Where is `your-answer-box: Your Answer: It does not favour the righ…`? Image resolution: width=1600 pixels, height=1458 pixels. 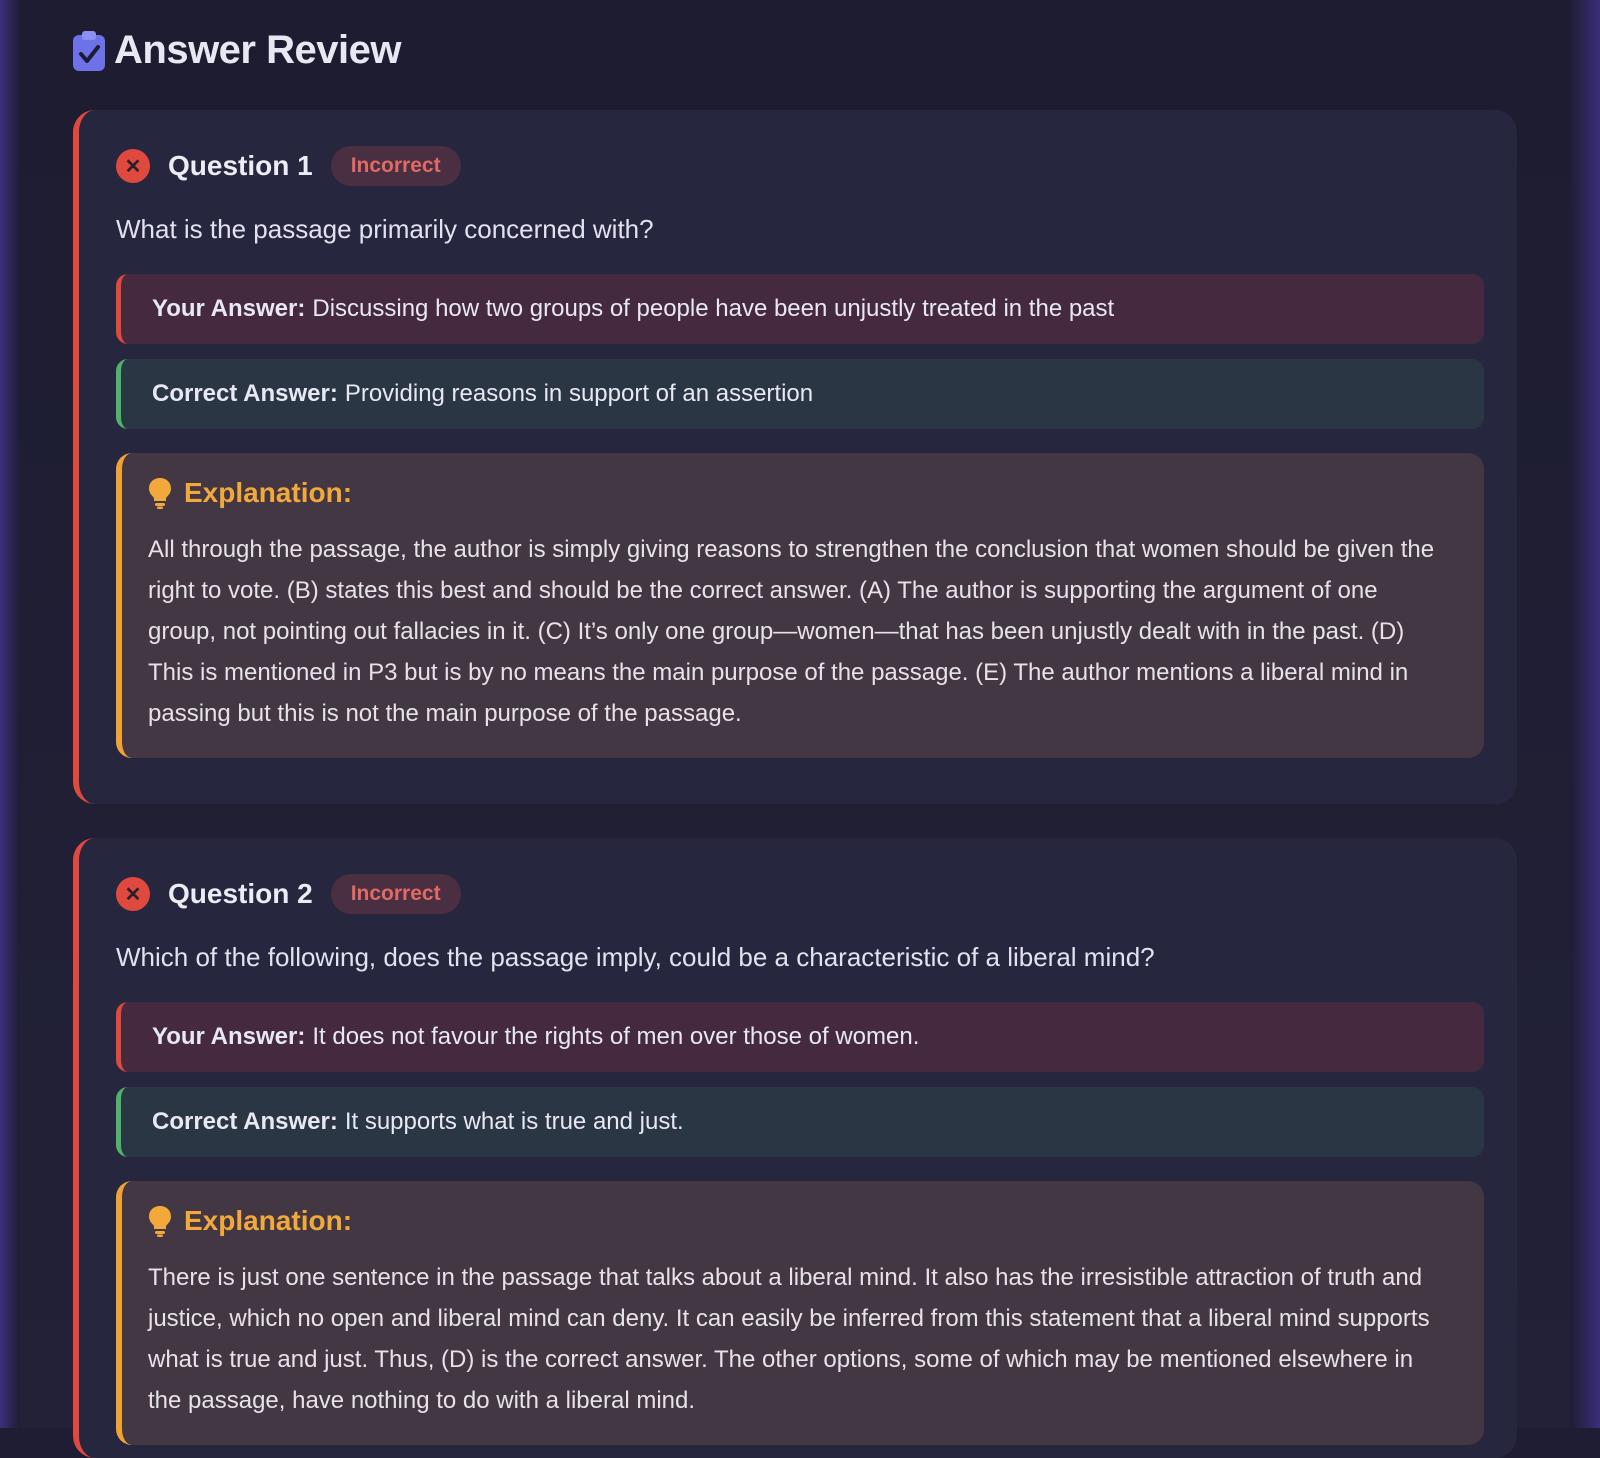 your-answer-box: Your Answer: It does not favour the righ… is located at coordinates (800, 1037).